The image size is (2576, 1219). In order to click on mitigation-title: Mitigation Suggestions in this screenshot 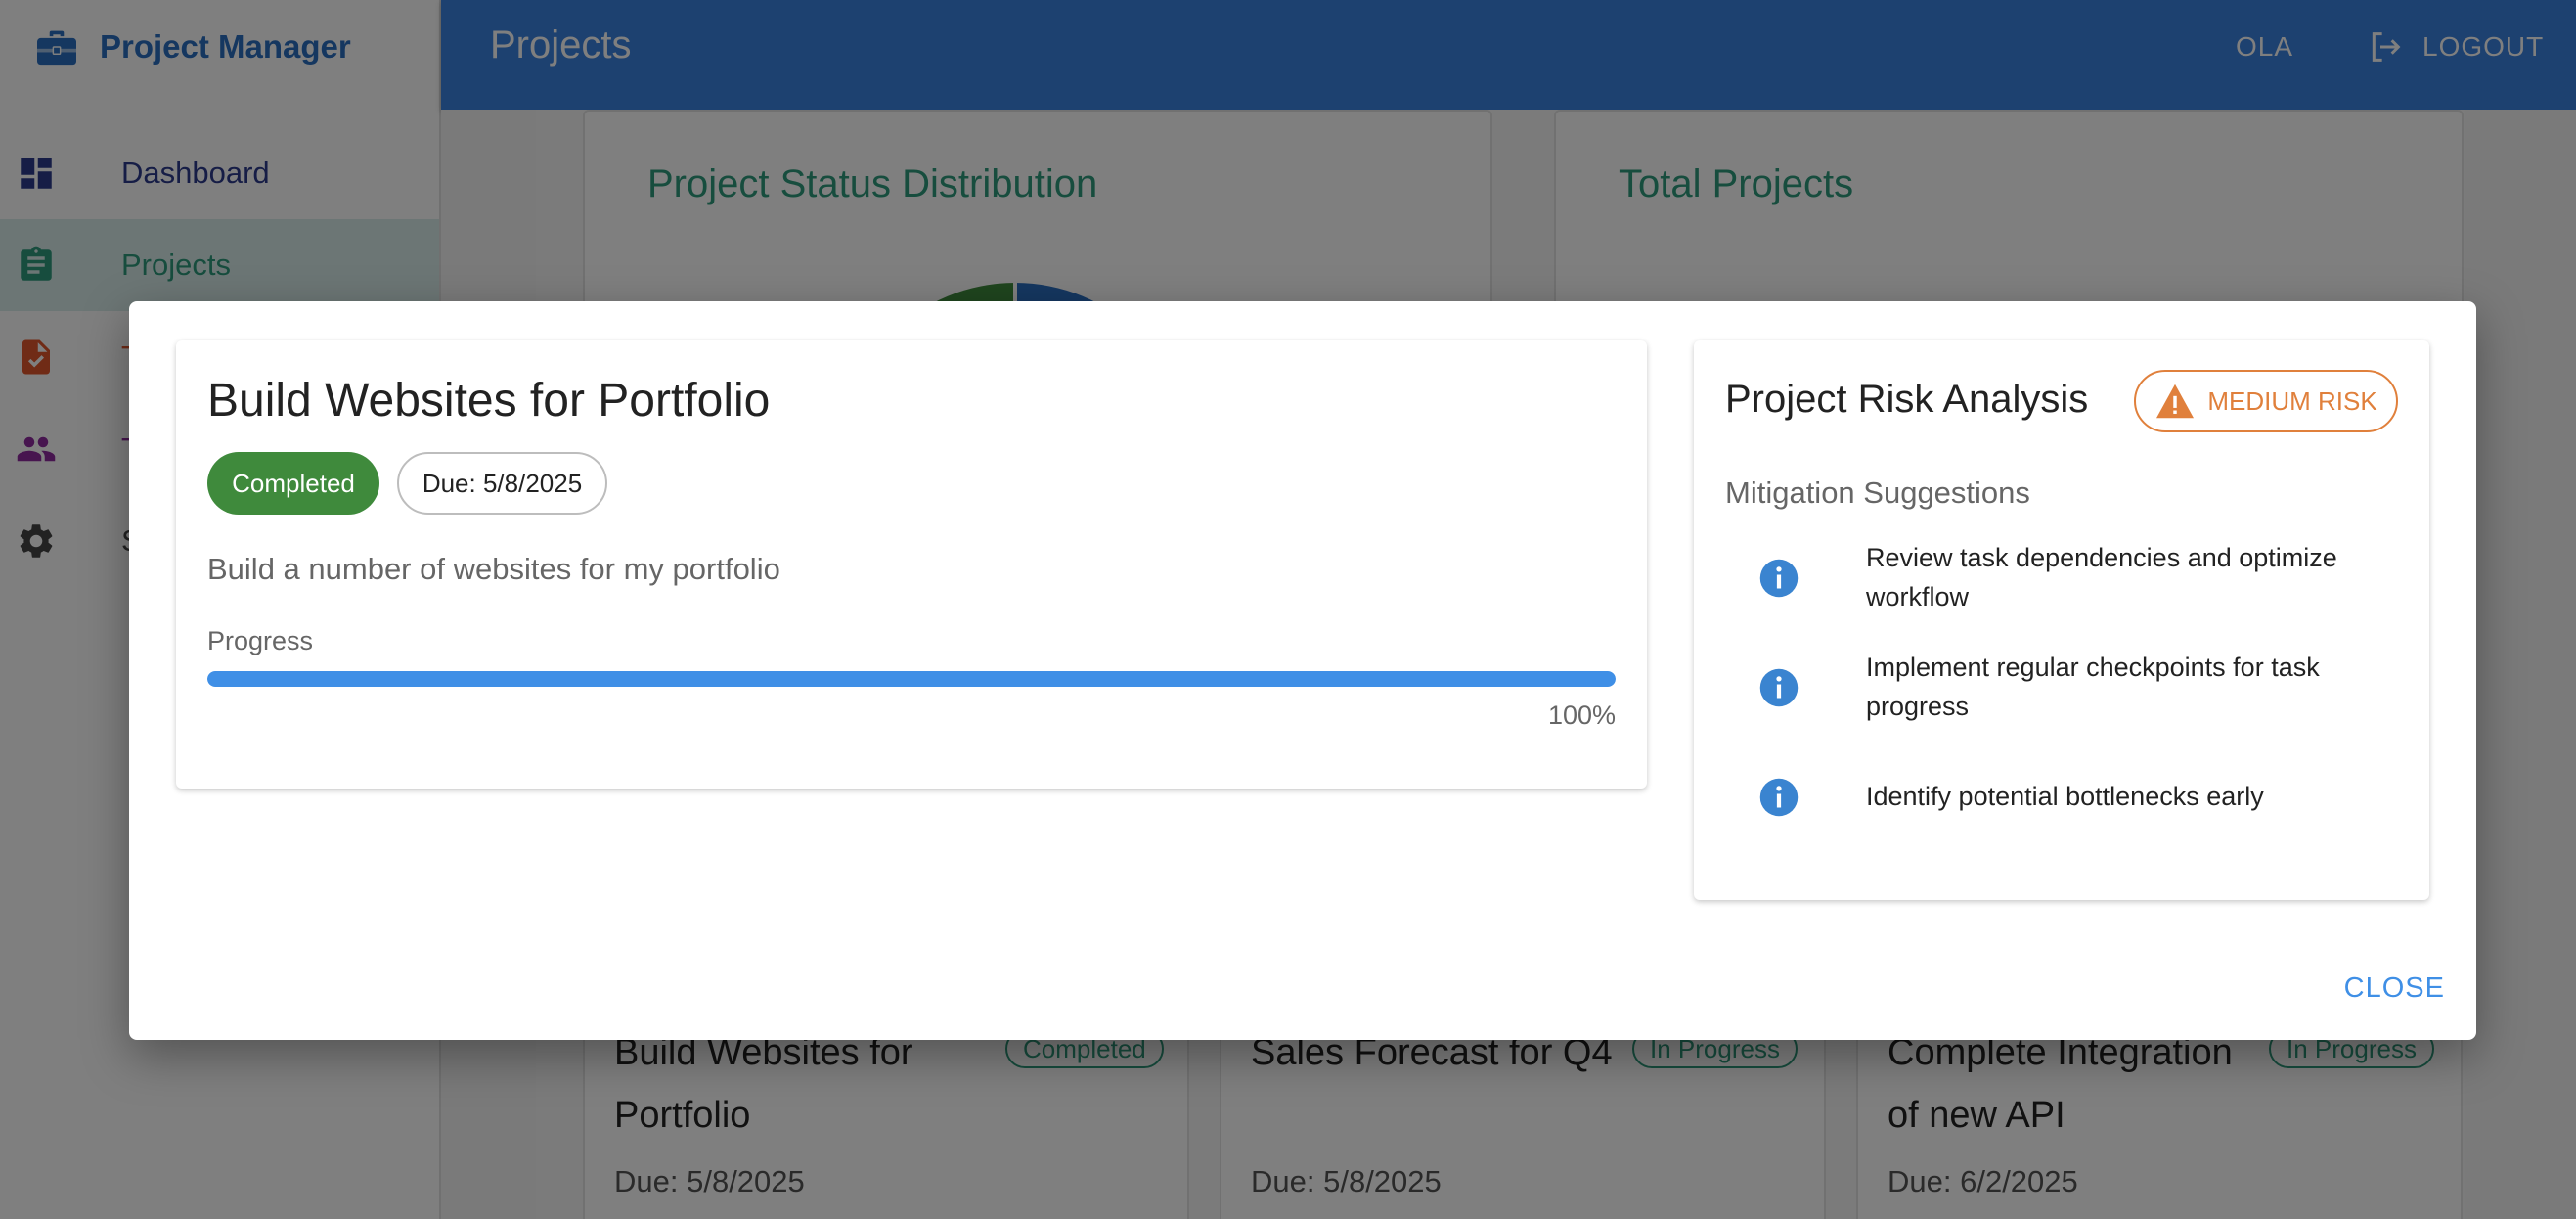, I will do `click(1877, 493)`.